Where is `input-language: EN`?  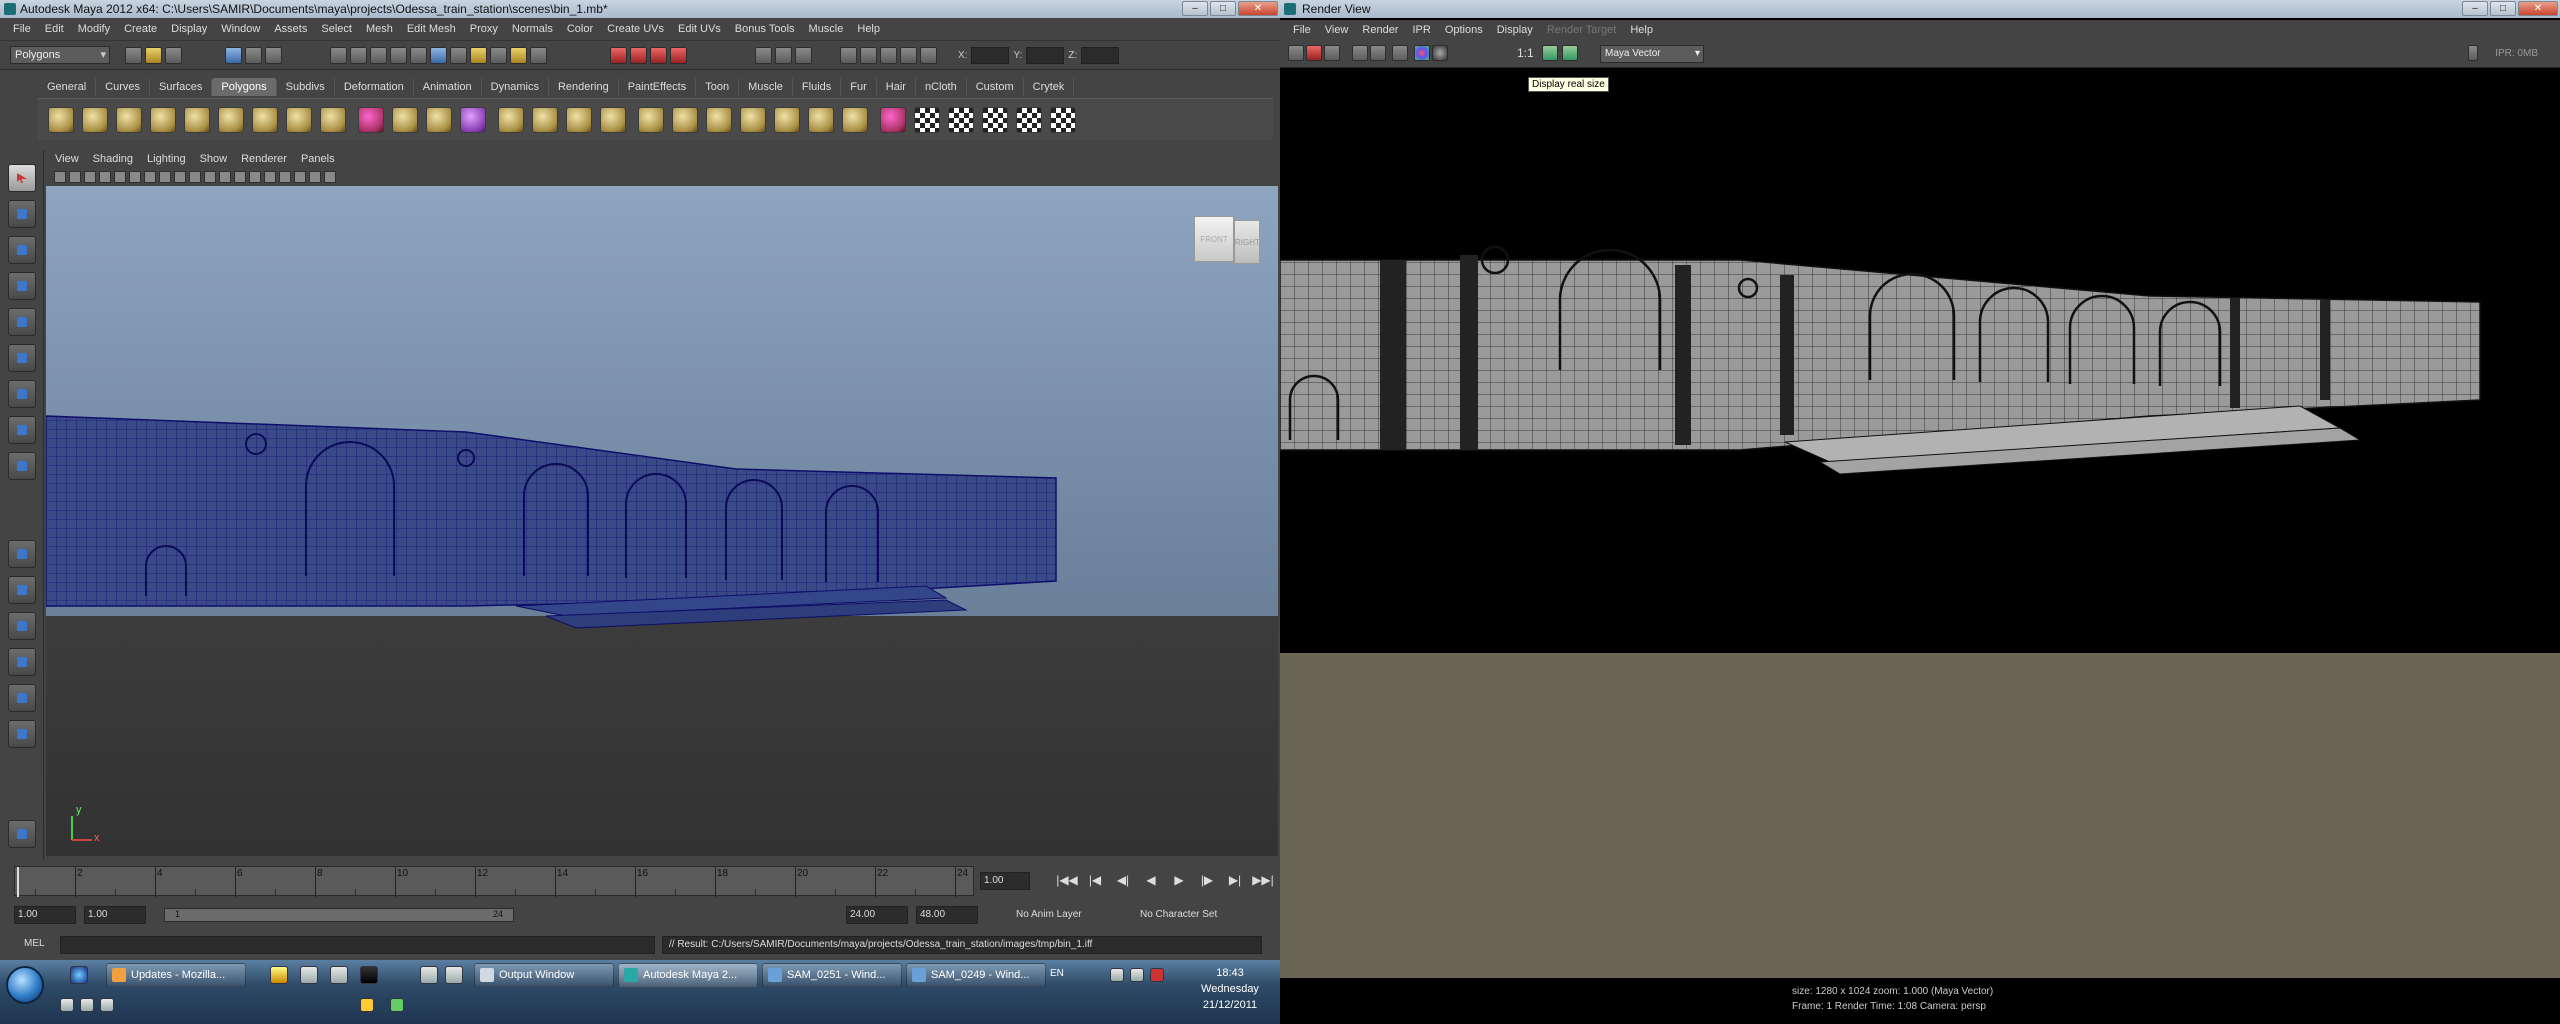 input-language: EN is located at coordinates (1057, 973).